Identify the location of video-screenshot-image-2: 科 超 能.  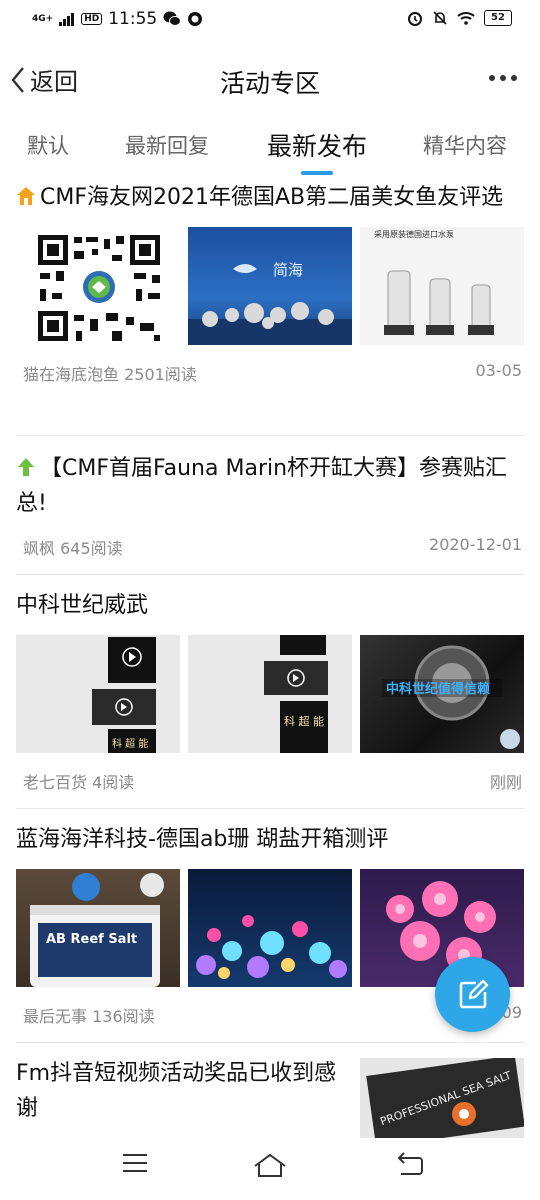
(270, 694).